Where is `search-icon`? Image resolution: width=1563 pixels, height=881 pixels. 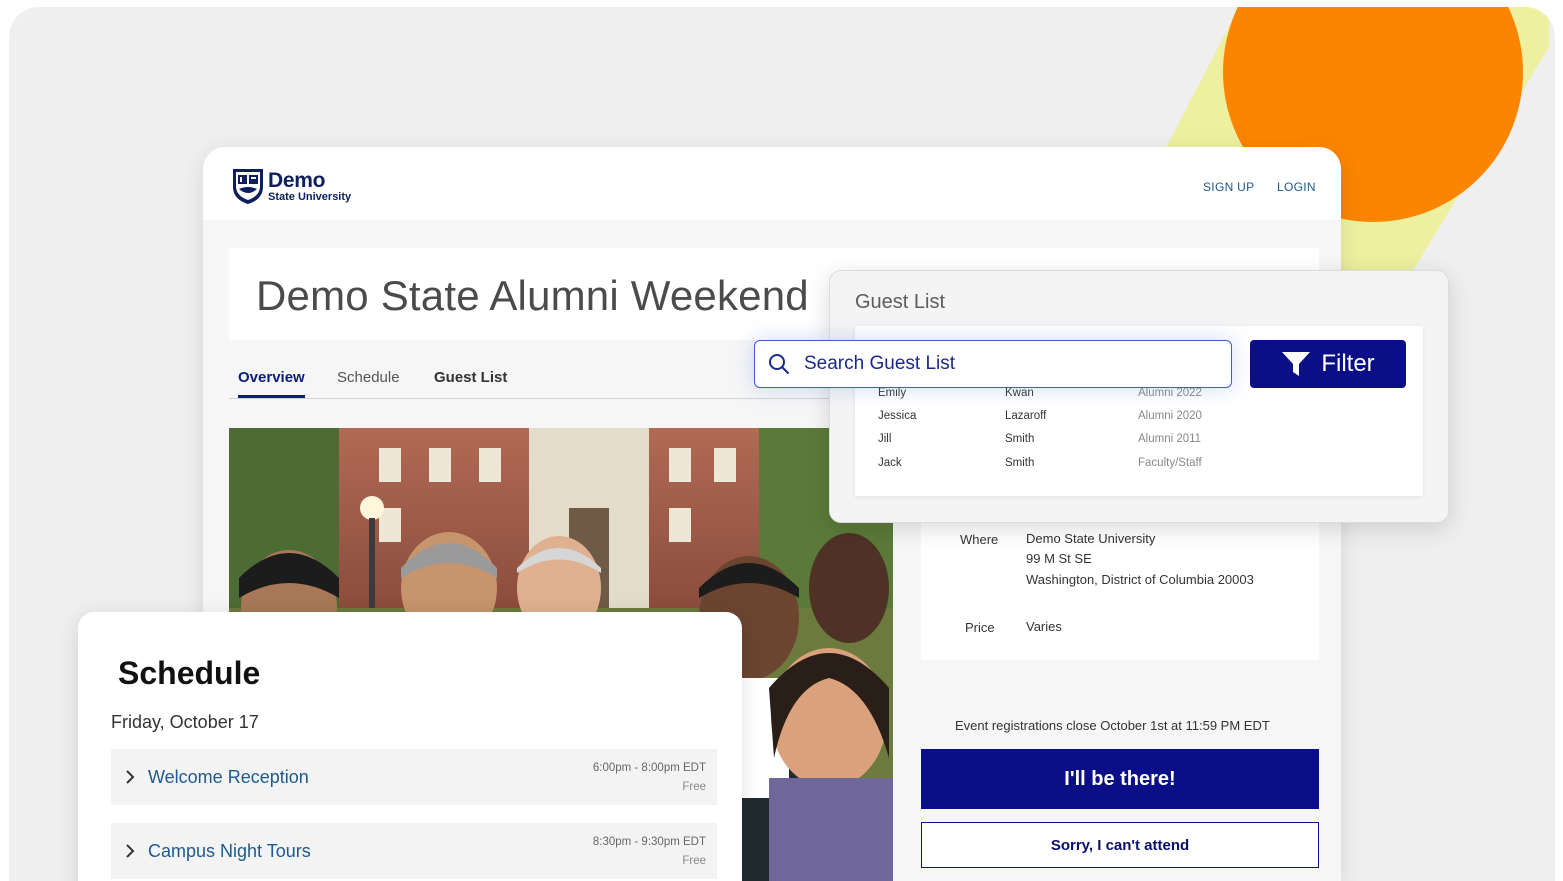 search-icon is located at coordinates (779, 364).